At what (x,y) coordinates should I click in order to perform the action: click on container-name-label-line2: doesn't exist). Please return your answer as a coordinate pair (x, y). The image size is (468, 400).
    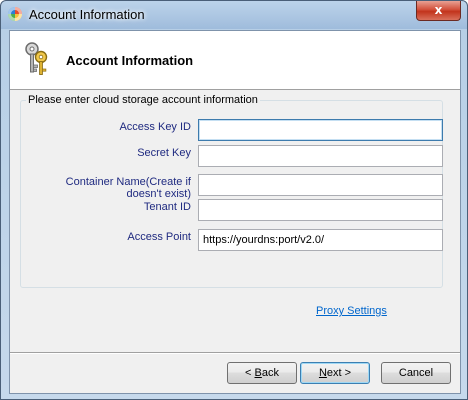
    Looking at the image, I should click on (158, 194).